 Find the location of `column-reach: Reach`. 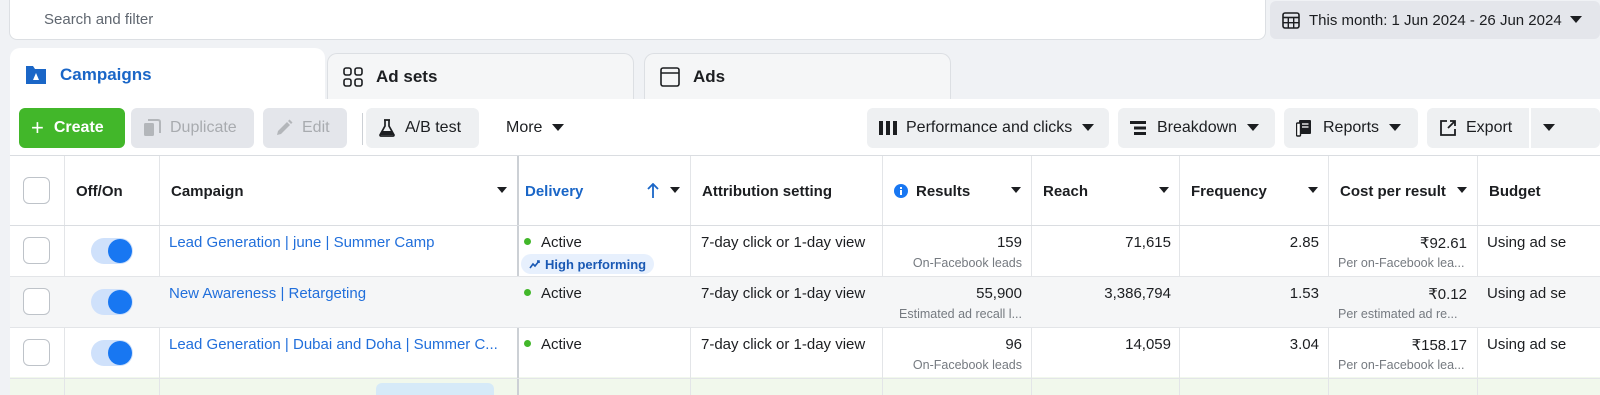

column-reach: Reach is located at coordinates (1105, 191).